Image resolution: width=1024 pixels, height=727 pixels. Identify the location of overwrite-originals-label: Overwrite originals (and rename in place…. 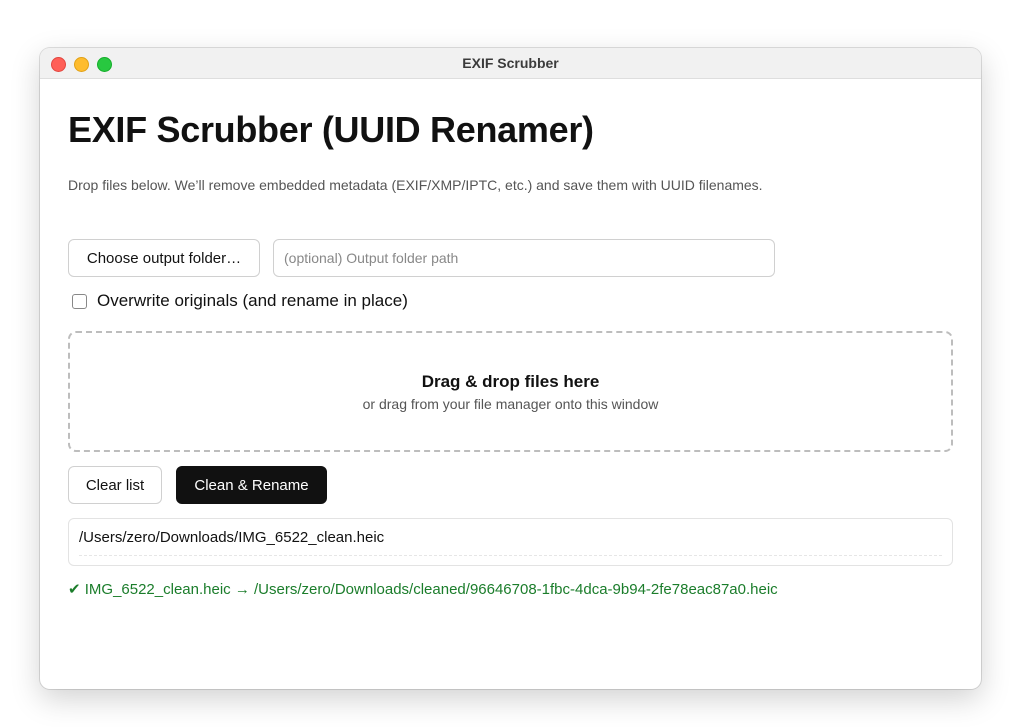
(252, 300).